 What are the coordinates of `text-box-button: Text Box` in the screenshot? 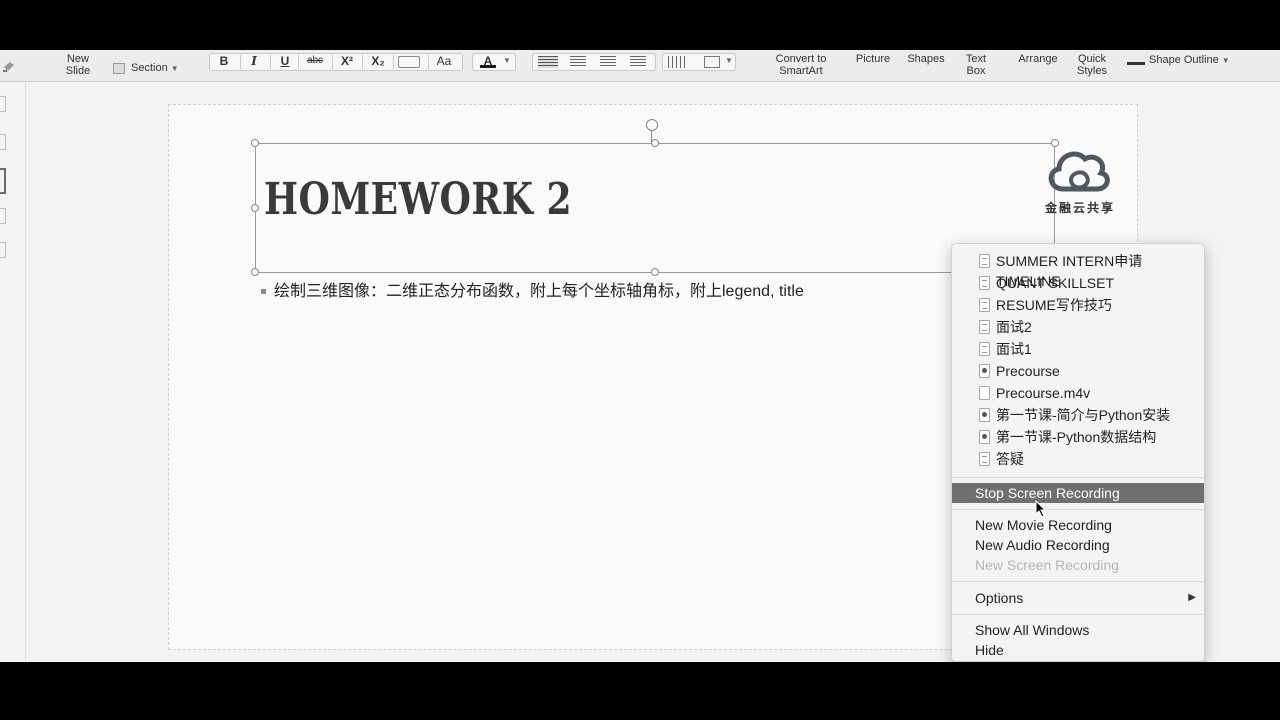 It's located at (976, 65).